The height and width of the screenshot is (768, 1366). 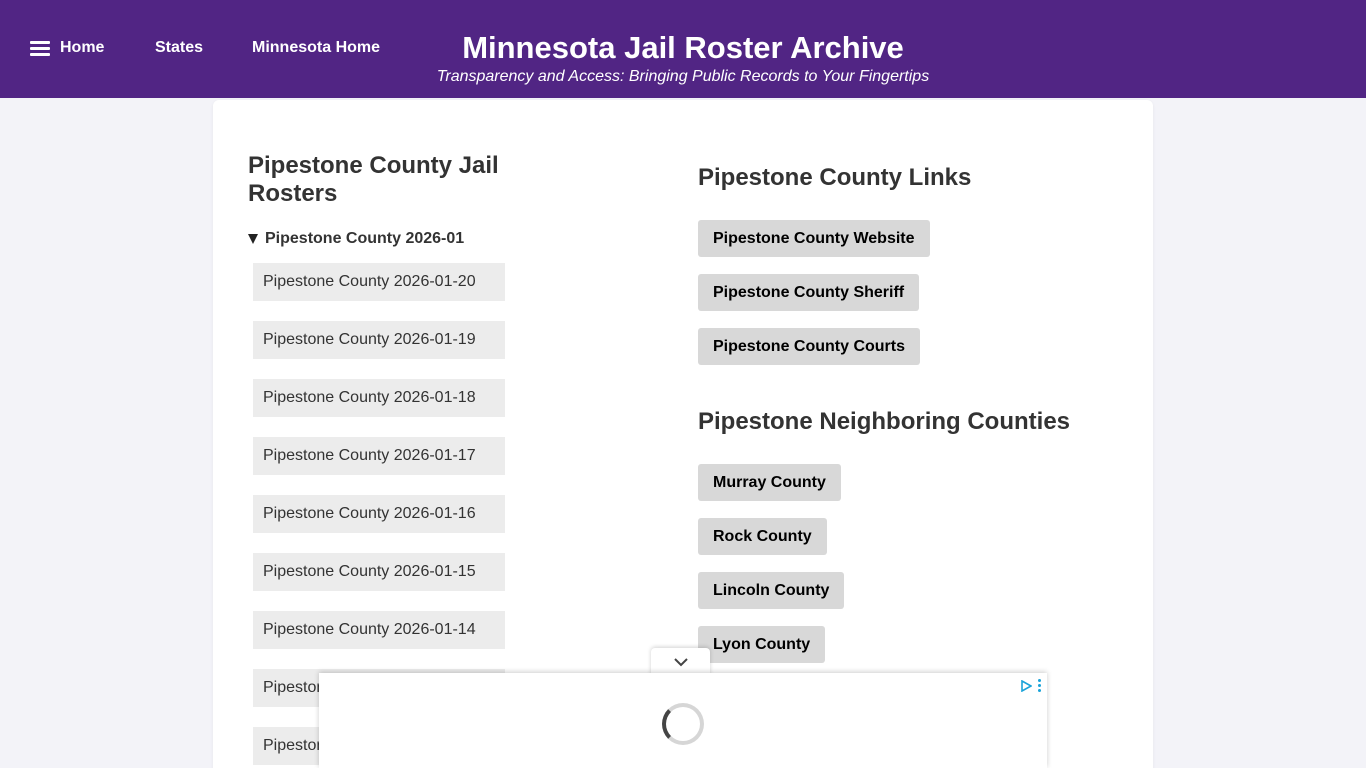 I want to click on triangle-down-icon, so click(x=253, y=239).